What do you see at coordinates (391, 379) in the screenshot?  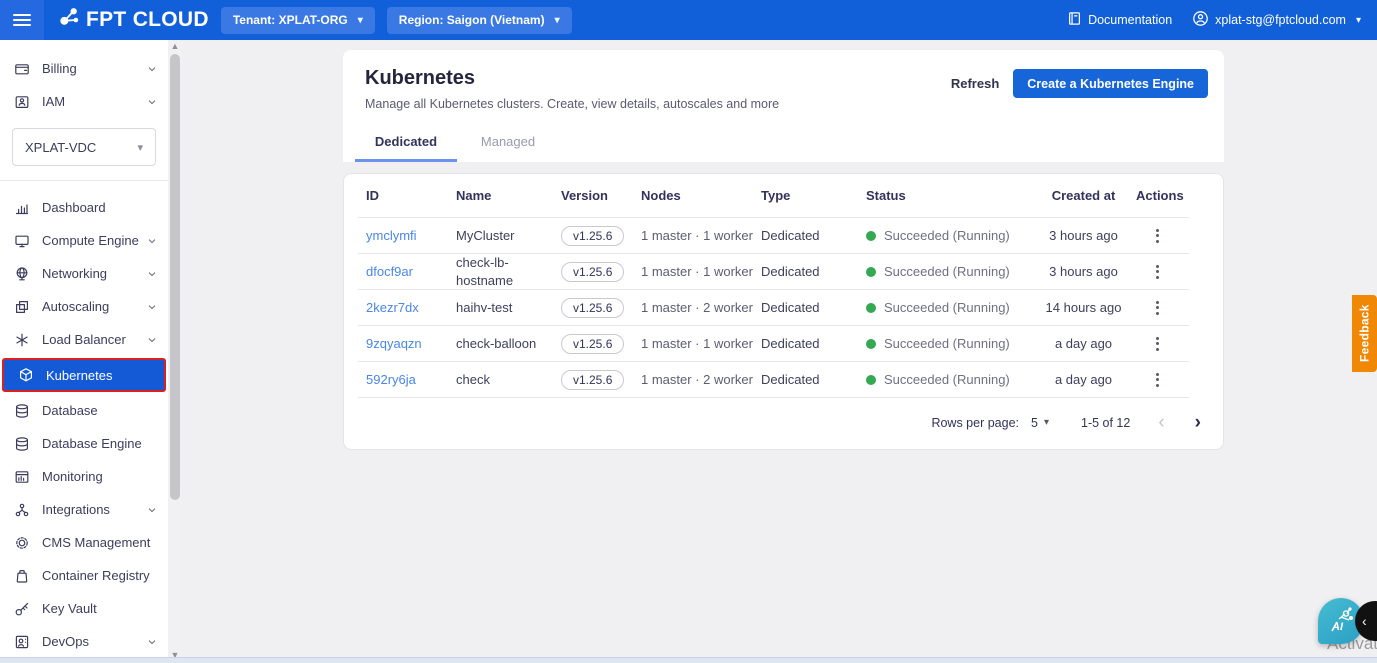 I see `cluster-id-link: 592ry6ja` at bounding box center [391, 379].